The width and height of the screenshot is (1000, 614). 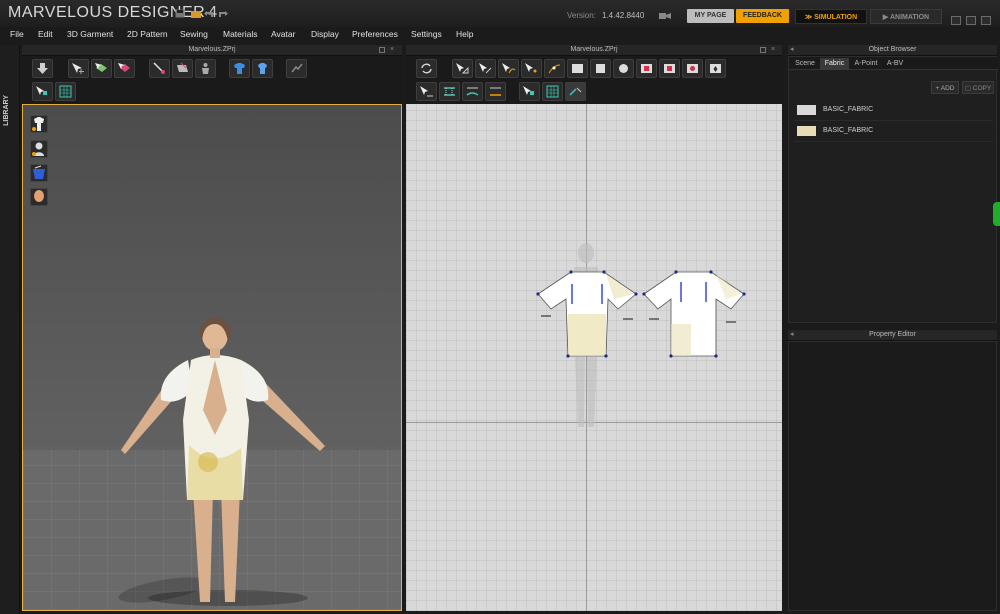 I want to click on menu-materials: Materials, so click(x=240, y=34).